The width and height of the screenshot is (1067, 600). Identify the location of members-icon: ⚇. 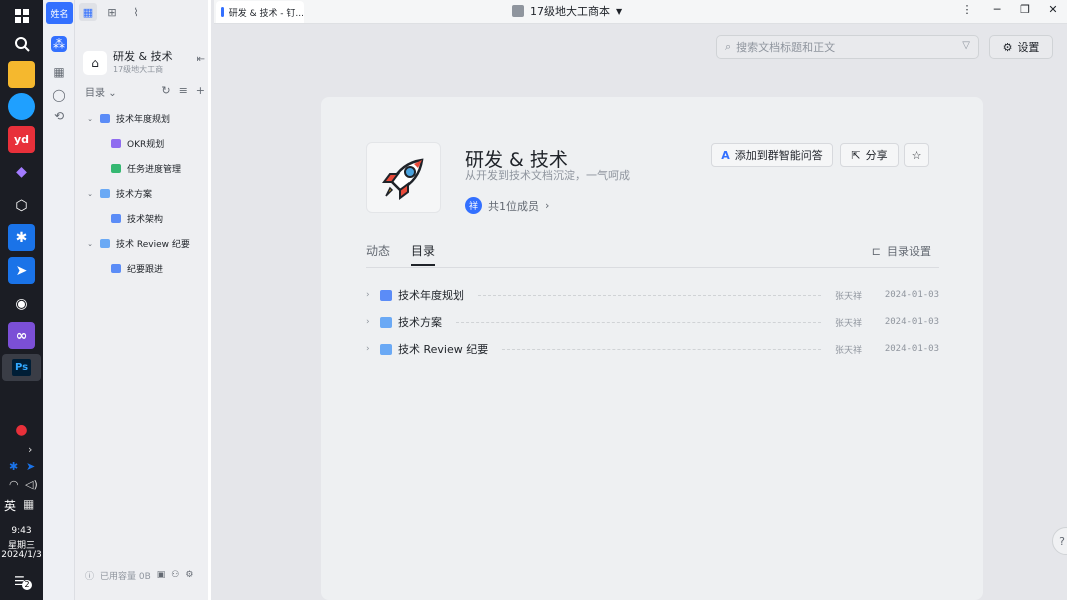
(175, 575).